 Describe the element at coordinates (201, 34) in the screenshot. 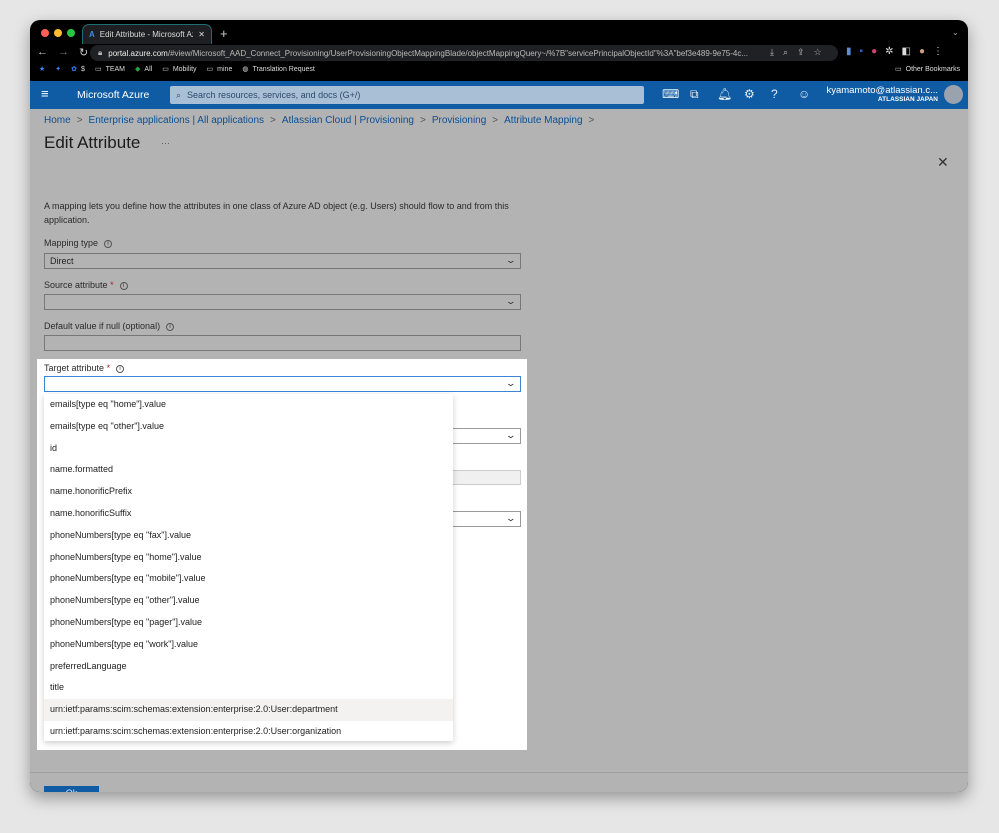

I see `close-tab-icon: ✕` at that location.